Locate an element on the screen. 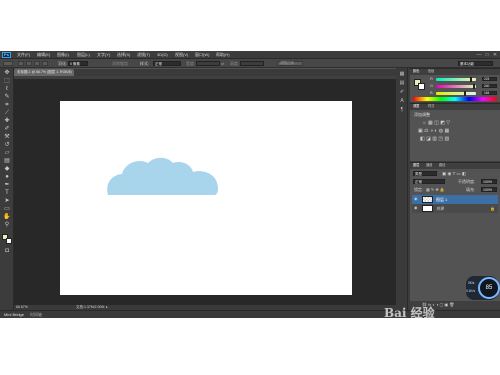 The height and width of the screenshot is (375, 500). subtract-selection-icon is located at coordinates (37, 63).